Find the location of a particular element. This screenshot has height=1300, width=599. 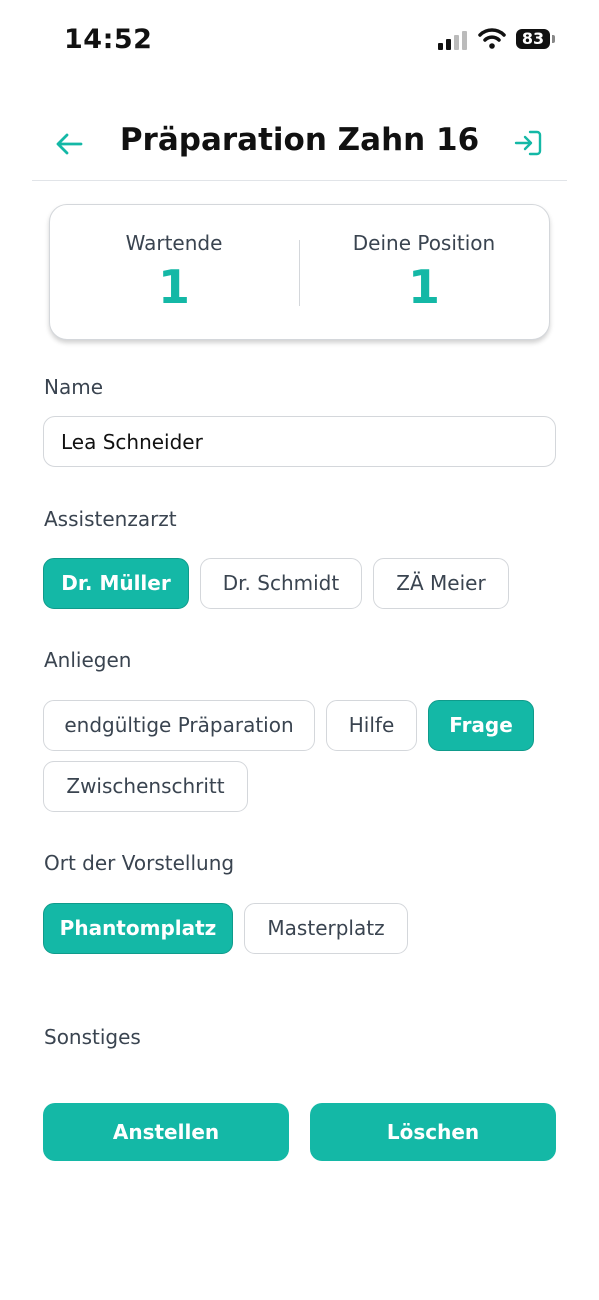

concern-chip: Frage is located at coordinates (481, 725).